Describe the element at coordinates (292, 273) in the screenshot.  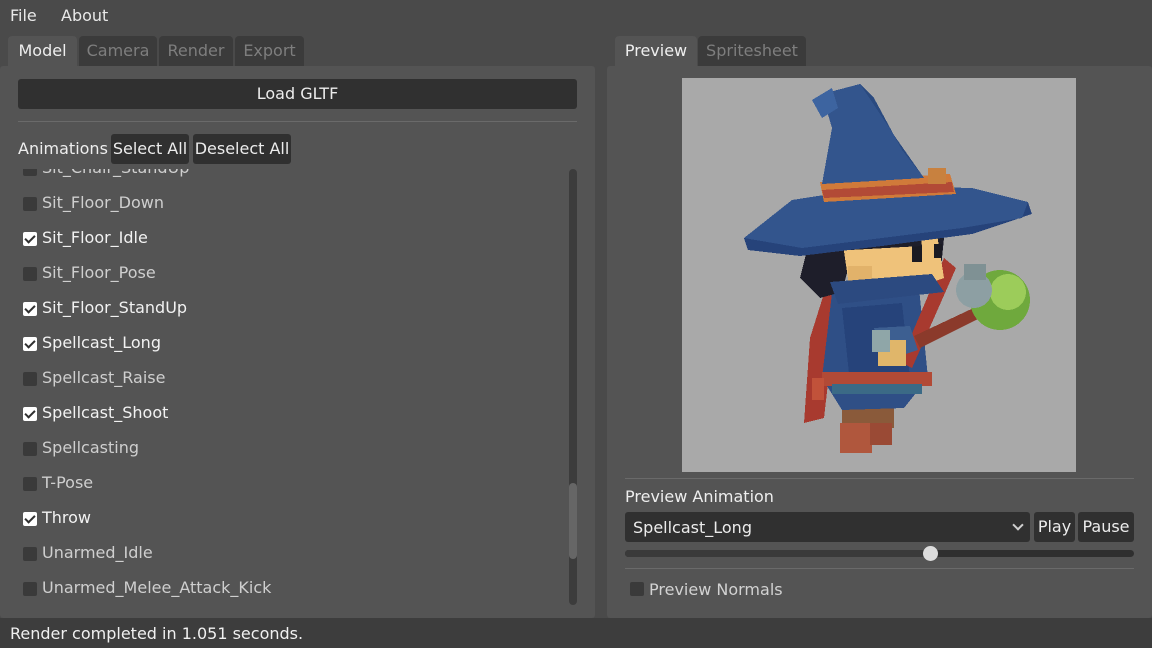
I see `animation-list-item: Sit_Floor_Pose` at that location.